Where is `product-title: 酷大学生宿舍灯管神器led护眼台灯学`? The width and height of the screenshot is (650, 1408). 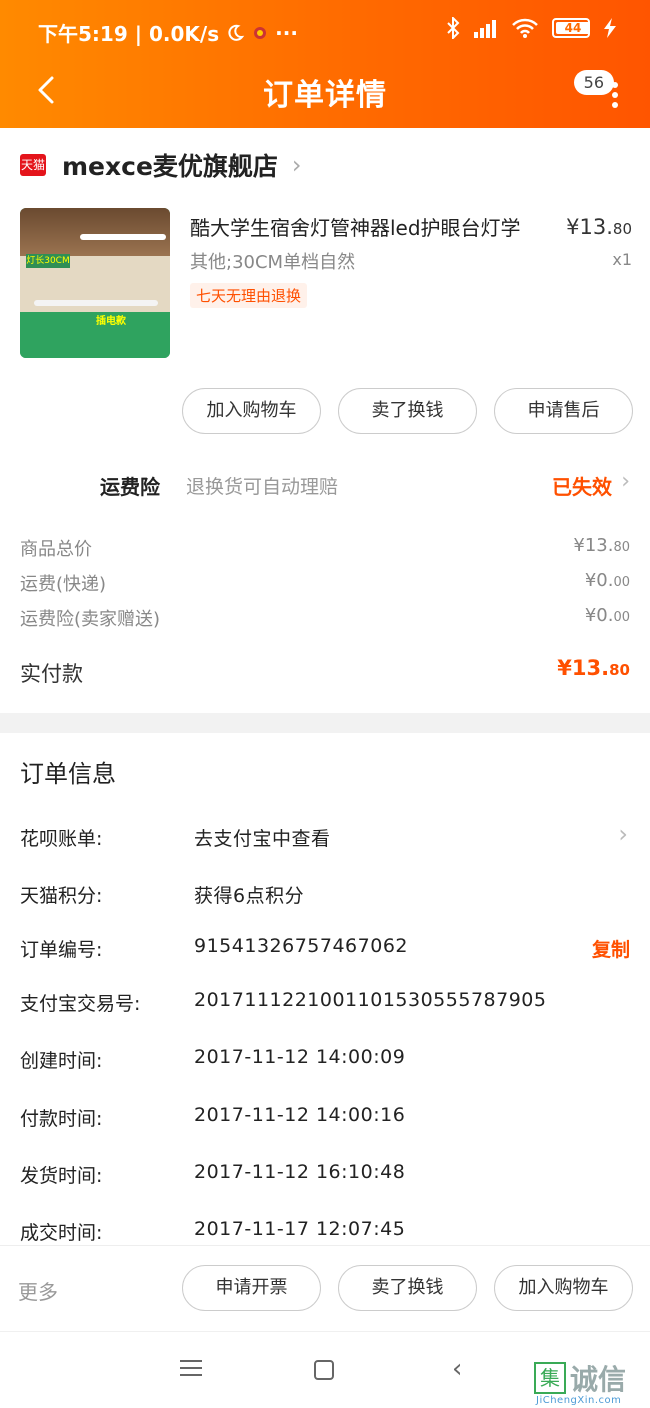
product-title: 酷大学生宿舍灯管神器led护眼台灯学 is located at coordinates (375, 226).